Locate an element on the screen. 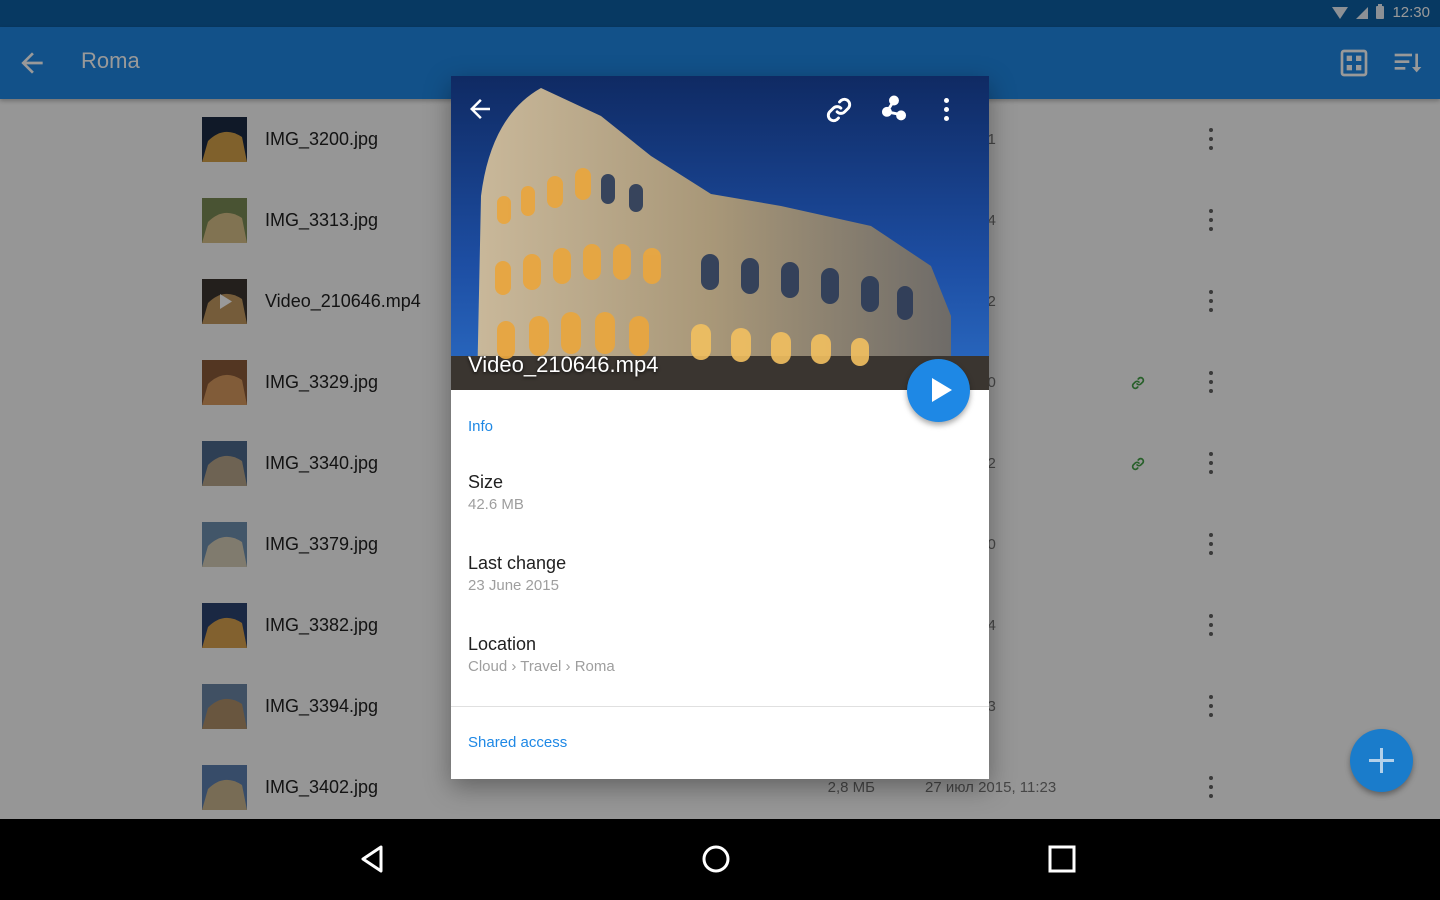 This screenshot has height=900, width=1440. info-header: Info is located at coordinates (481, 426).